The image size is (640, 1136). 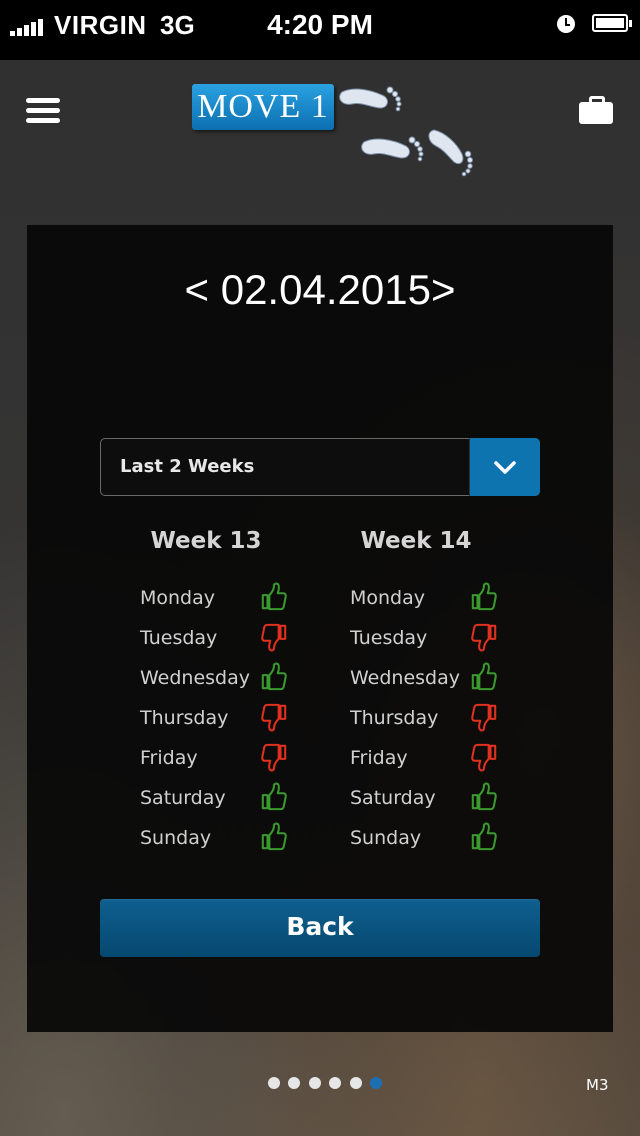 I want to click on date-navigator: < 02.04.2015>, so click(x=320, y=290).